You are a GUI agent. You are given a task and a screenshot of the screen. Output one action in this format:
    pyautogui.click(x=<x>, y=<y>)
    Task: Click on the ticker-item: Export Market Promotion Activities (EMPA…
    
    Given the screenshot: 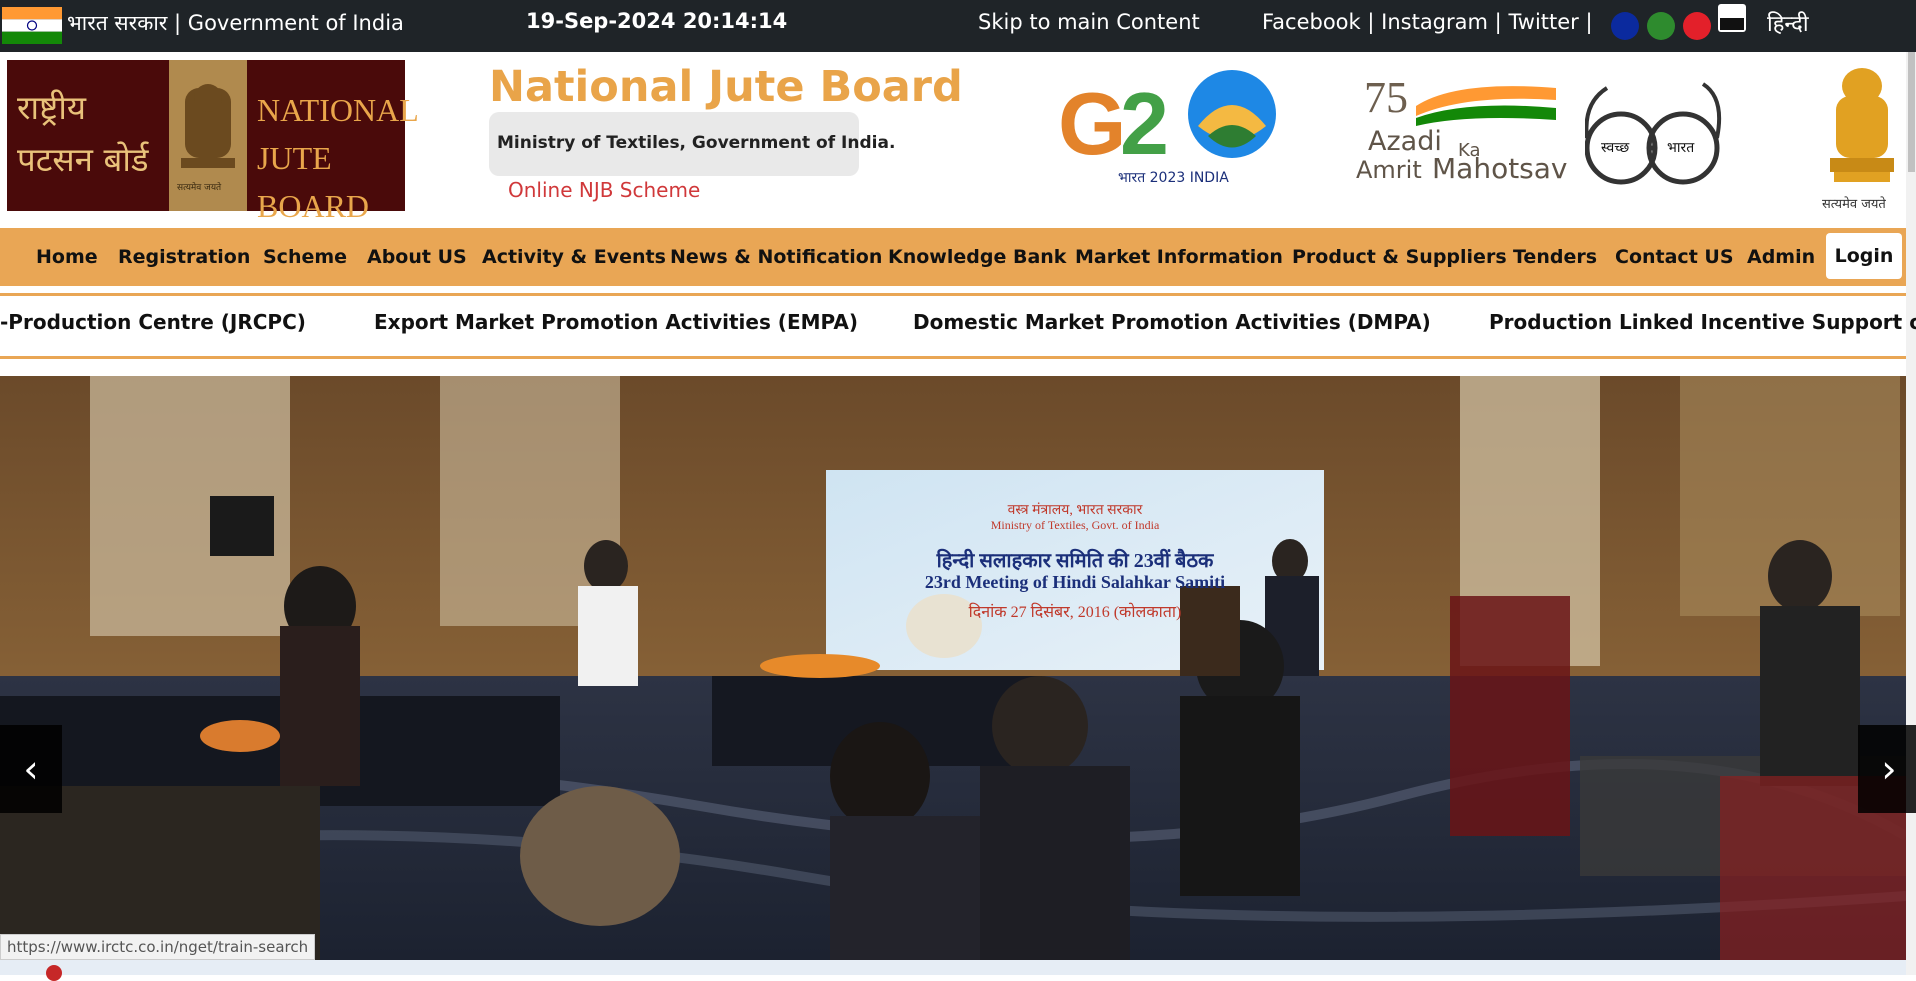 What is the action you would take?
    pyautogui.click(x=616, y=322)
    